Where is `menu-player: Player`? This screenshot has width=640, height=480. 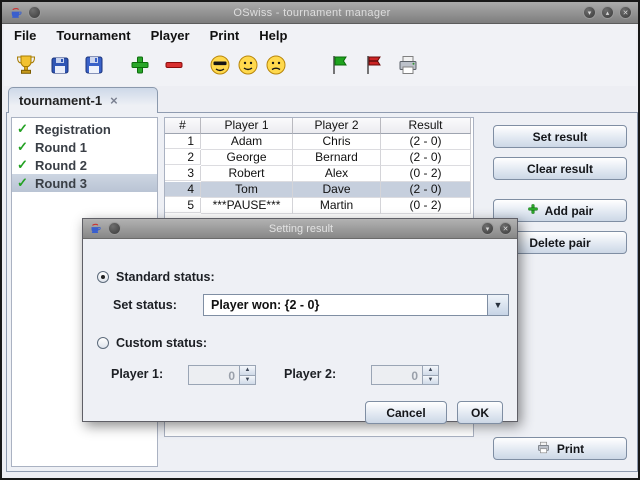
menu-player: Player is located at coordinates (170, 35).